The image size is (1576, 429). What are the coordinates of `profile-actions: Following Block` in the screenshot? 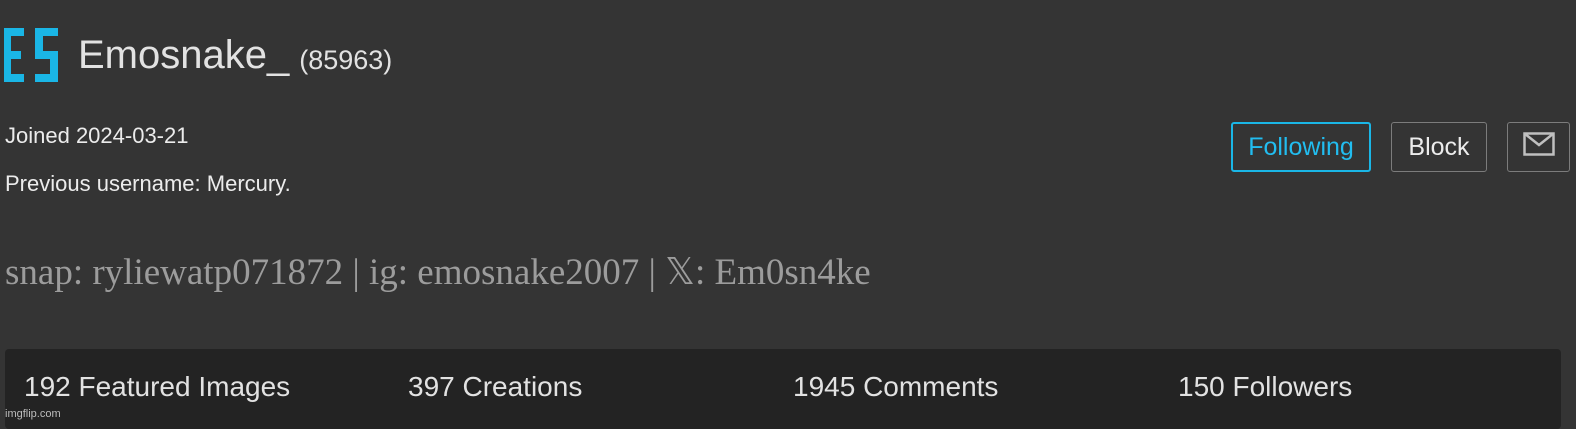 It's located at (1400, 147).